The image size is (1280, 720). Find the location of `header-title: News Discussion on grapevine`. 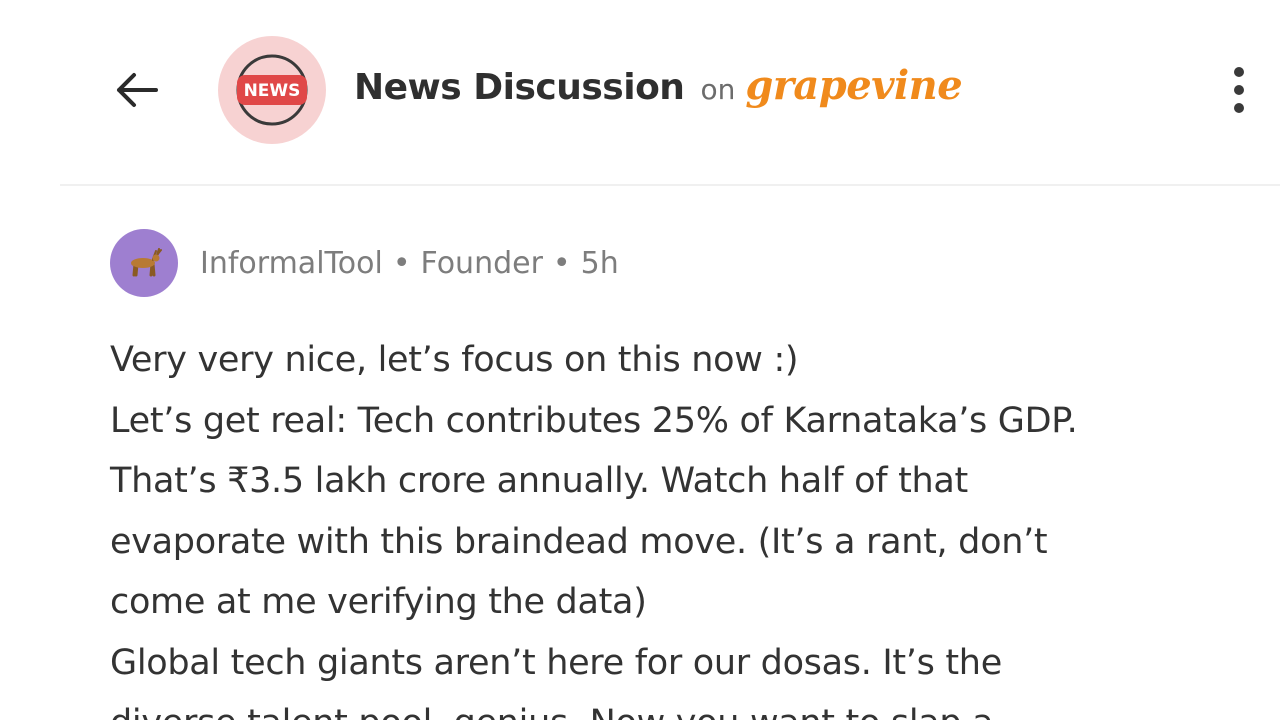

header-title: News Discussion on grapevine is located at coordinates (658, 85).